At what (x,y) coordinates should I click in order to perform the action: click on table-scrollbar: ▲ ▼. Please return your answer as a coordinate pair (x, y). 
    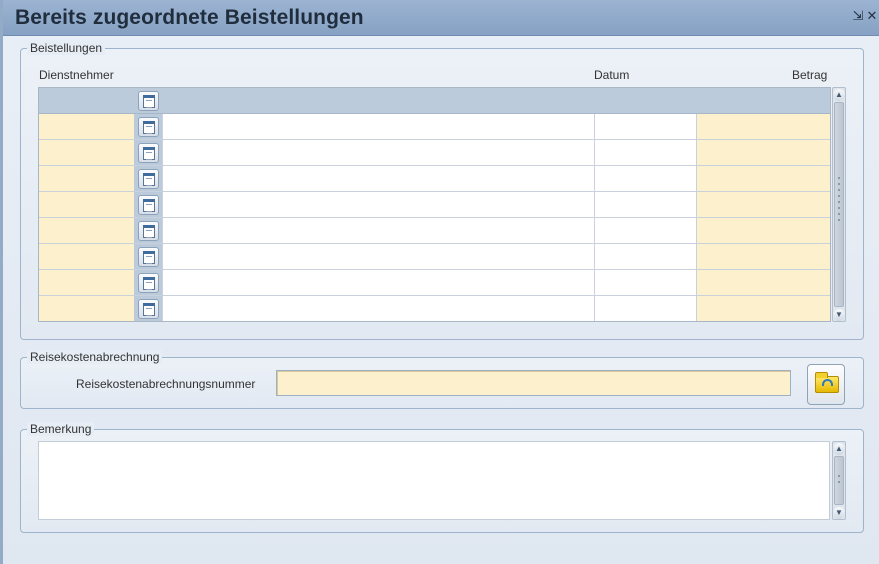
    Looking at the image, I should click on (839, 204).